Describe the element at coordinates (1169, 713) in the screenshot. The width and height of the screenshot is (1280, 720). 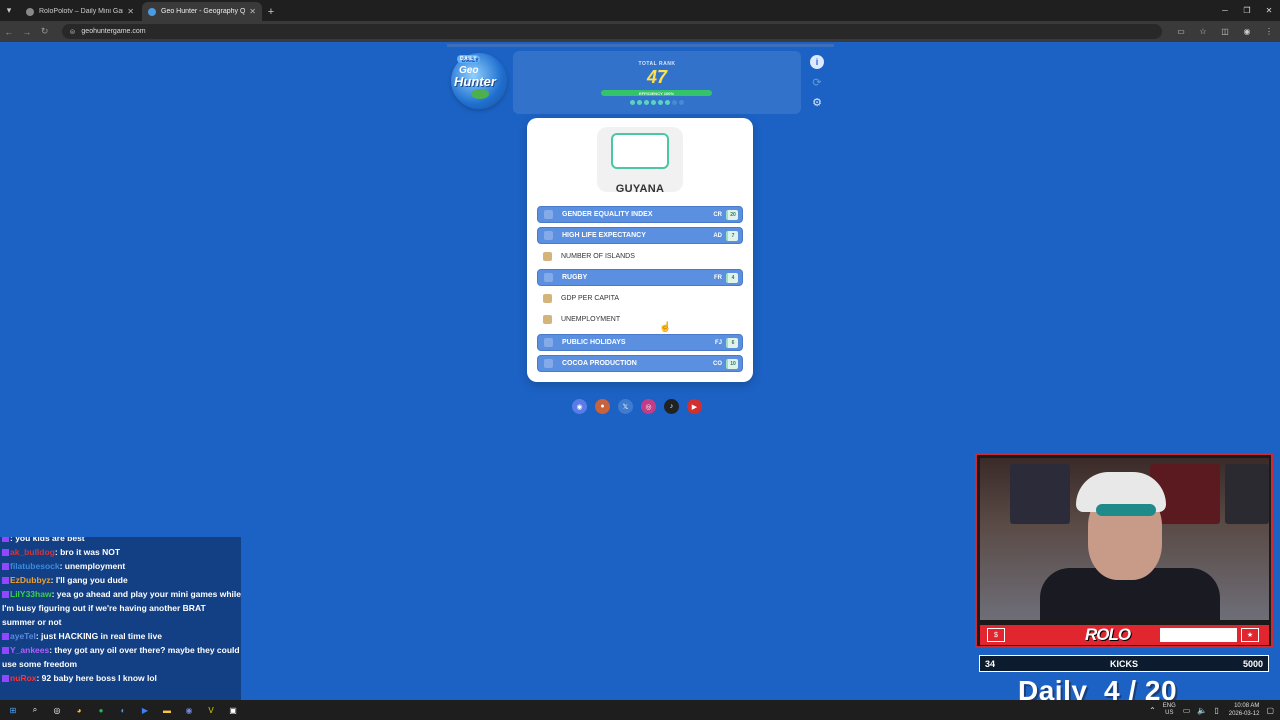
I see `region-text: US` at that location.